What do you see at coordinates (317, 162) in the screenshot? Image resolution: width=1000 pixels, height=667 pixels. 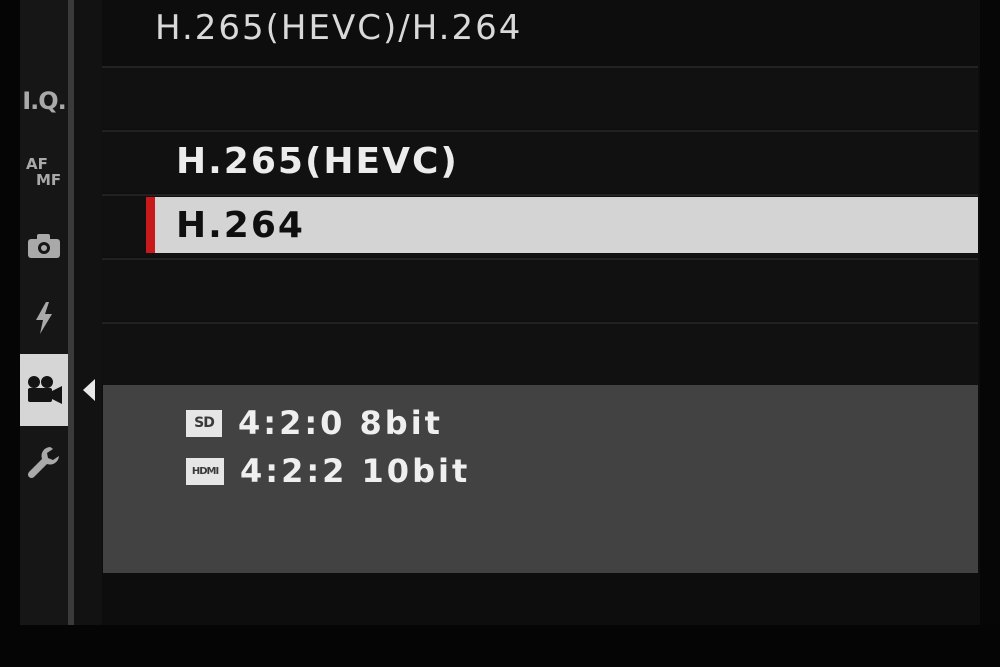 I see `option-h265-hevc: H.265(HEVC)` at bounding box center [317, 162].